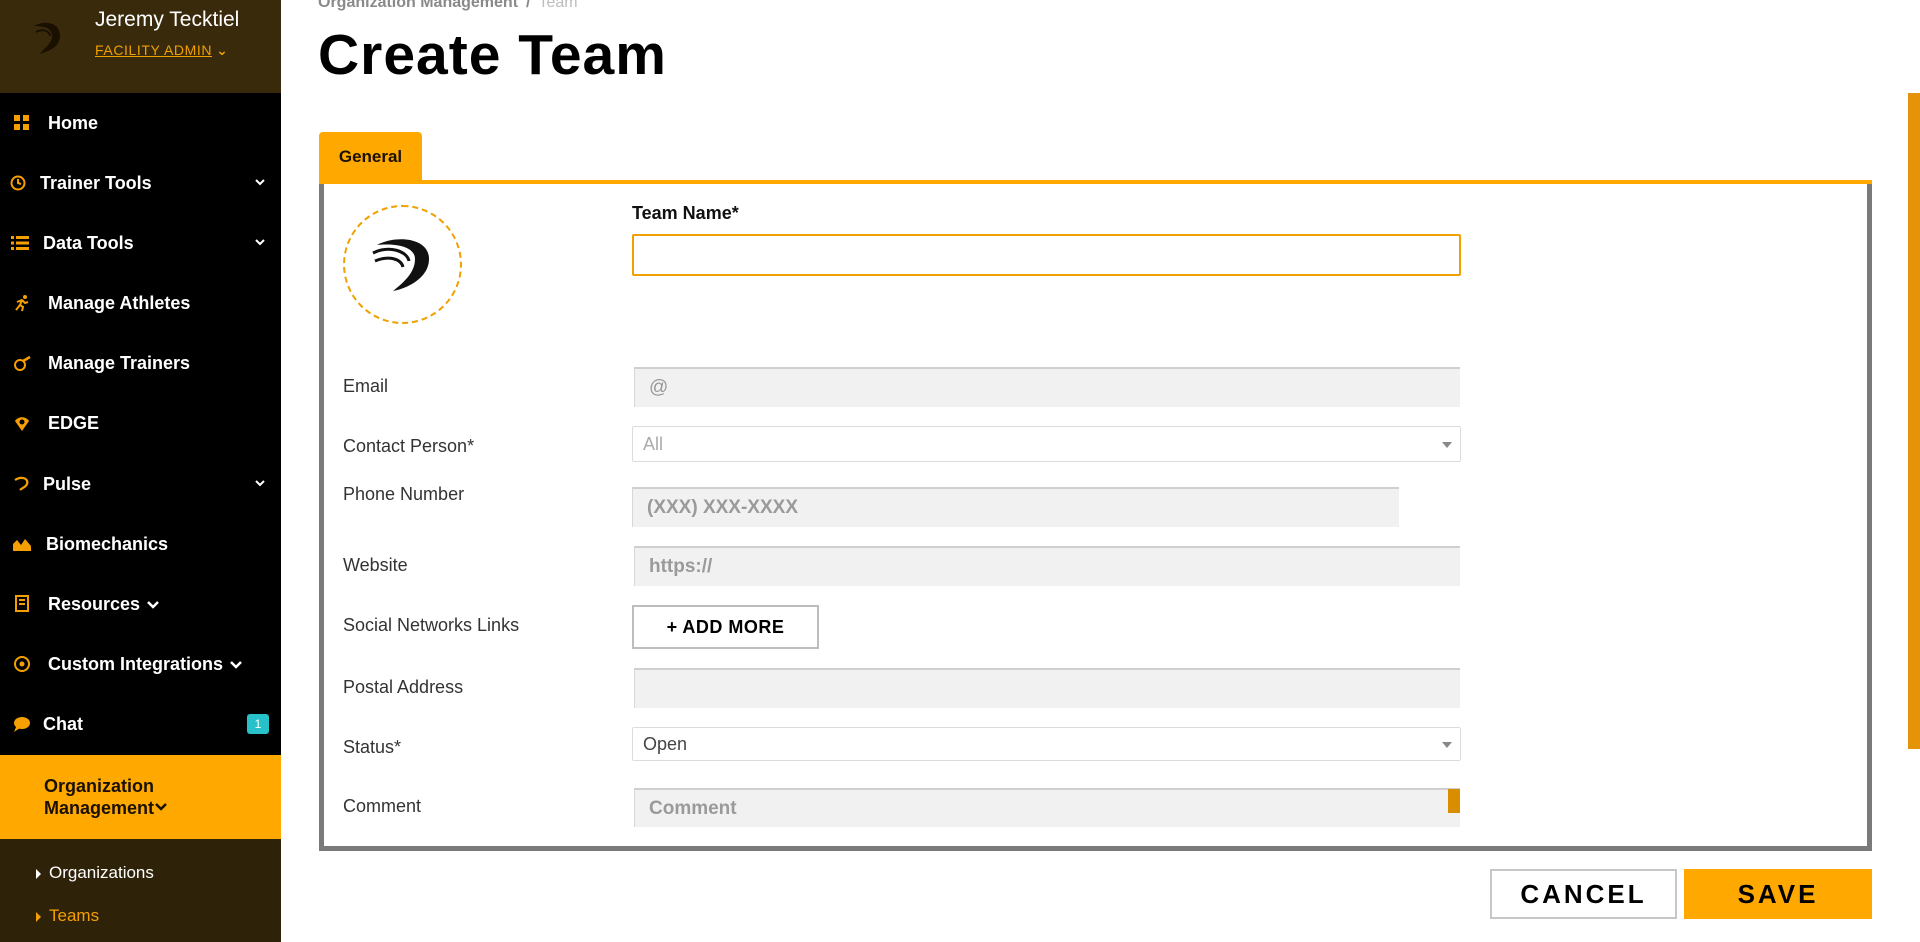 The image size is (1920, 942). Describe the element at coordinates (403, 687) in the screenshot. I see `postal-address-label: Postal Address` at that location.